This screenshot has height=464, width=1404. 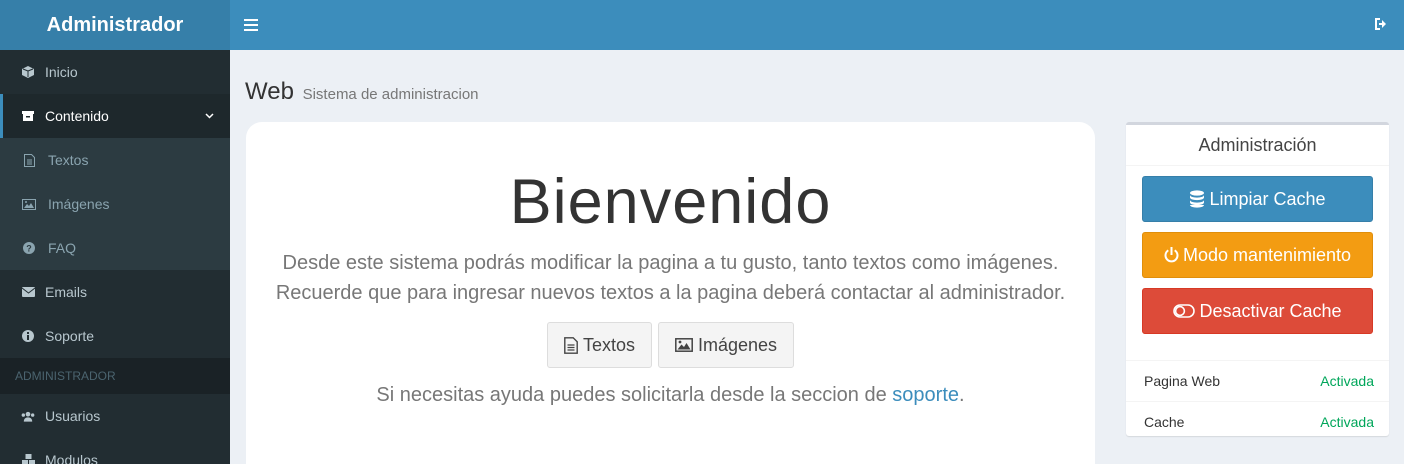 I want to click on clear-cache-button: Limpiar Cache, so click(x=1257, y=199).